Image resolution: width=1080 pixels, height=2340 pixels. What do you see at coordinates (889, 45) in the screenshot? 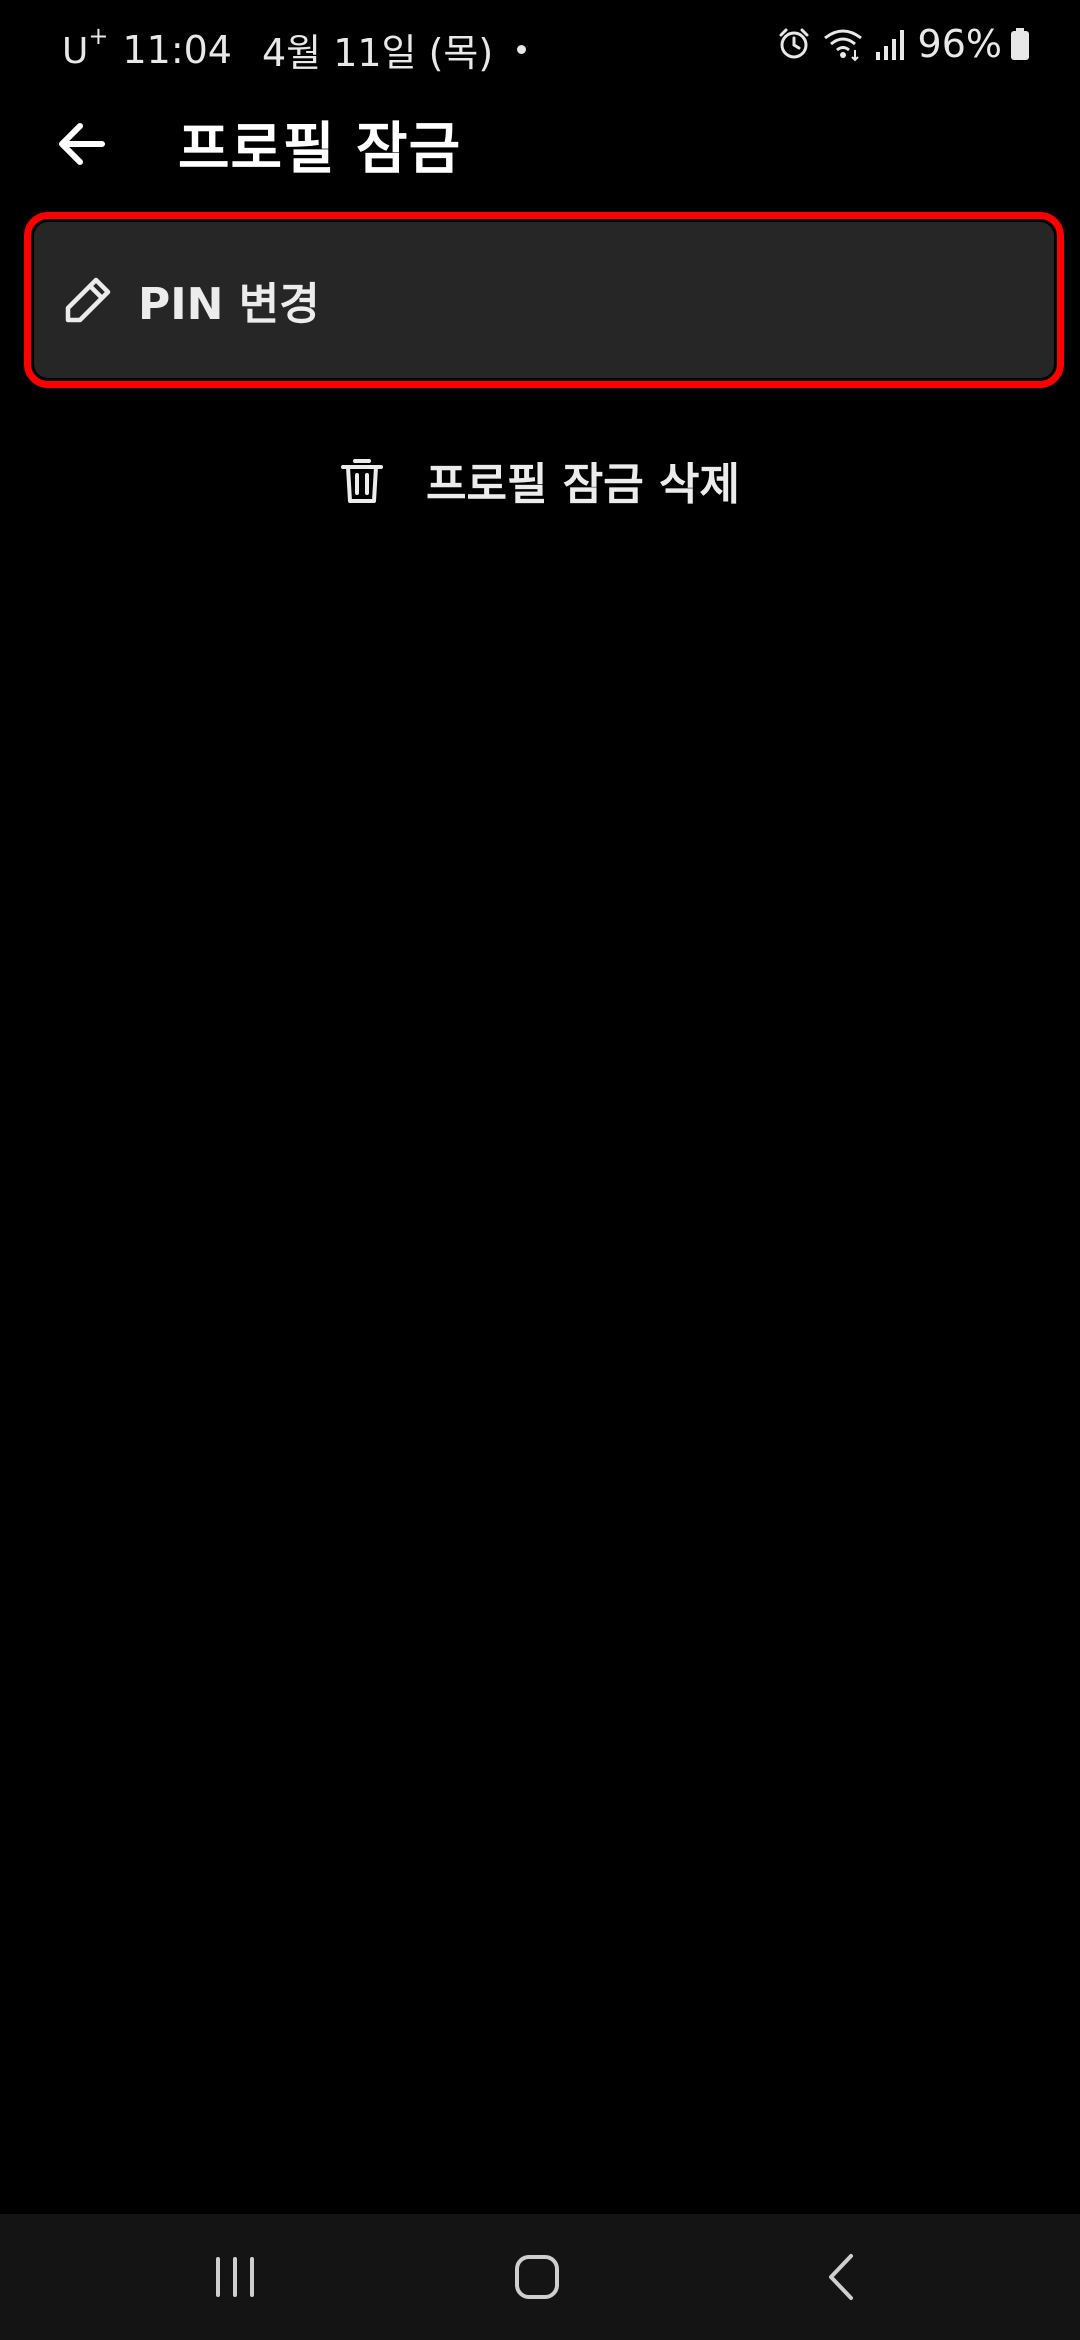
I see `signal-icon` at bounding box center [889, 45].